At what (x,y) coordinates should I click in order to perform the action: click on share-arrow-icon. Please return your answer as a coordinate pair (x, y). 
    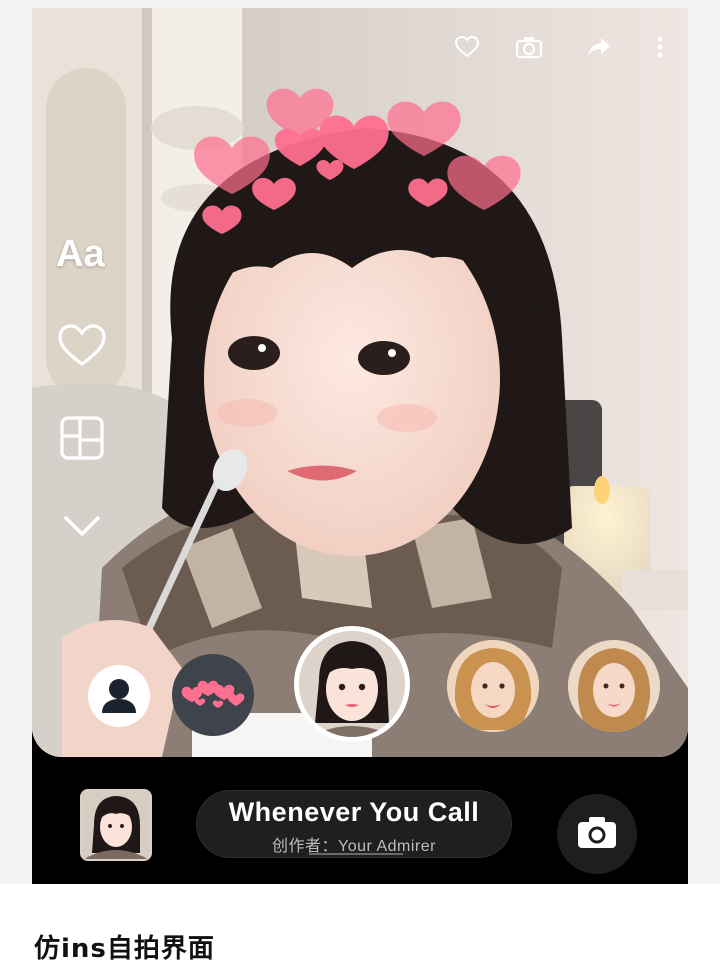
    Looking at the image, I should click on (599, 47).